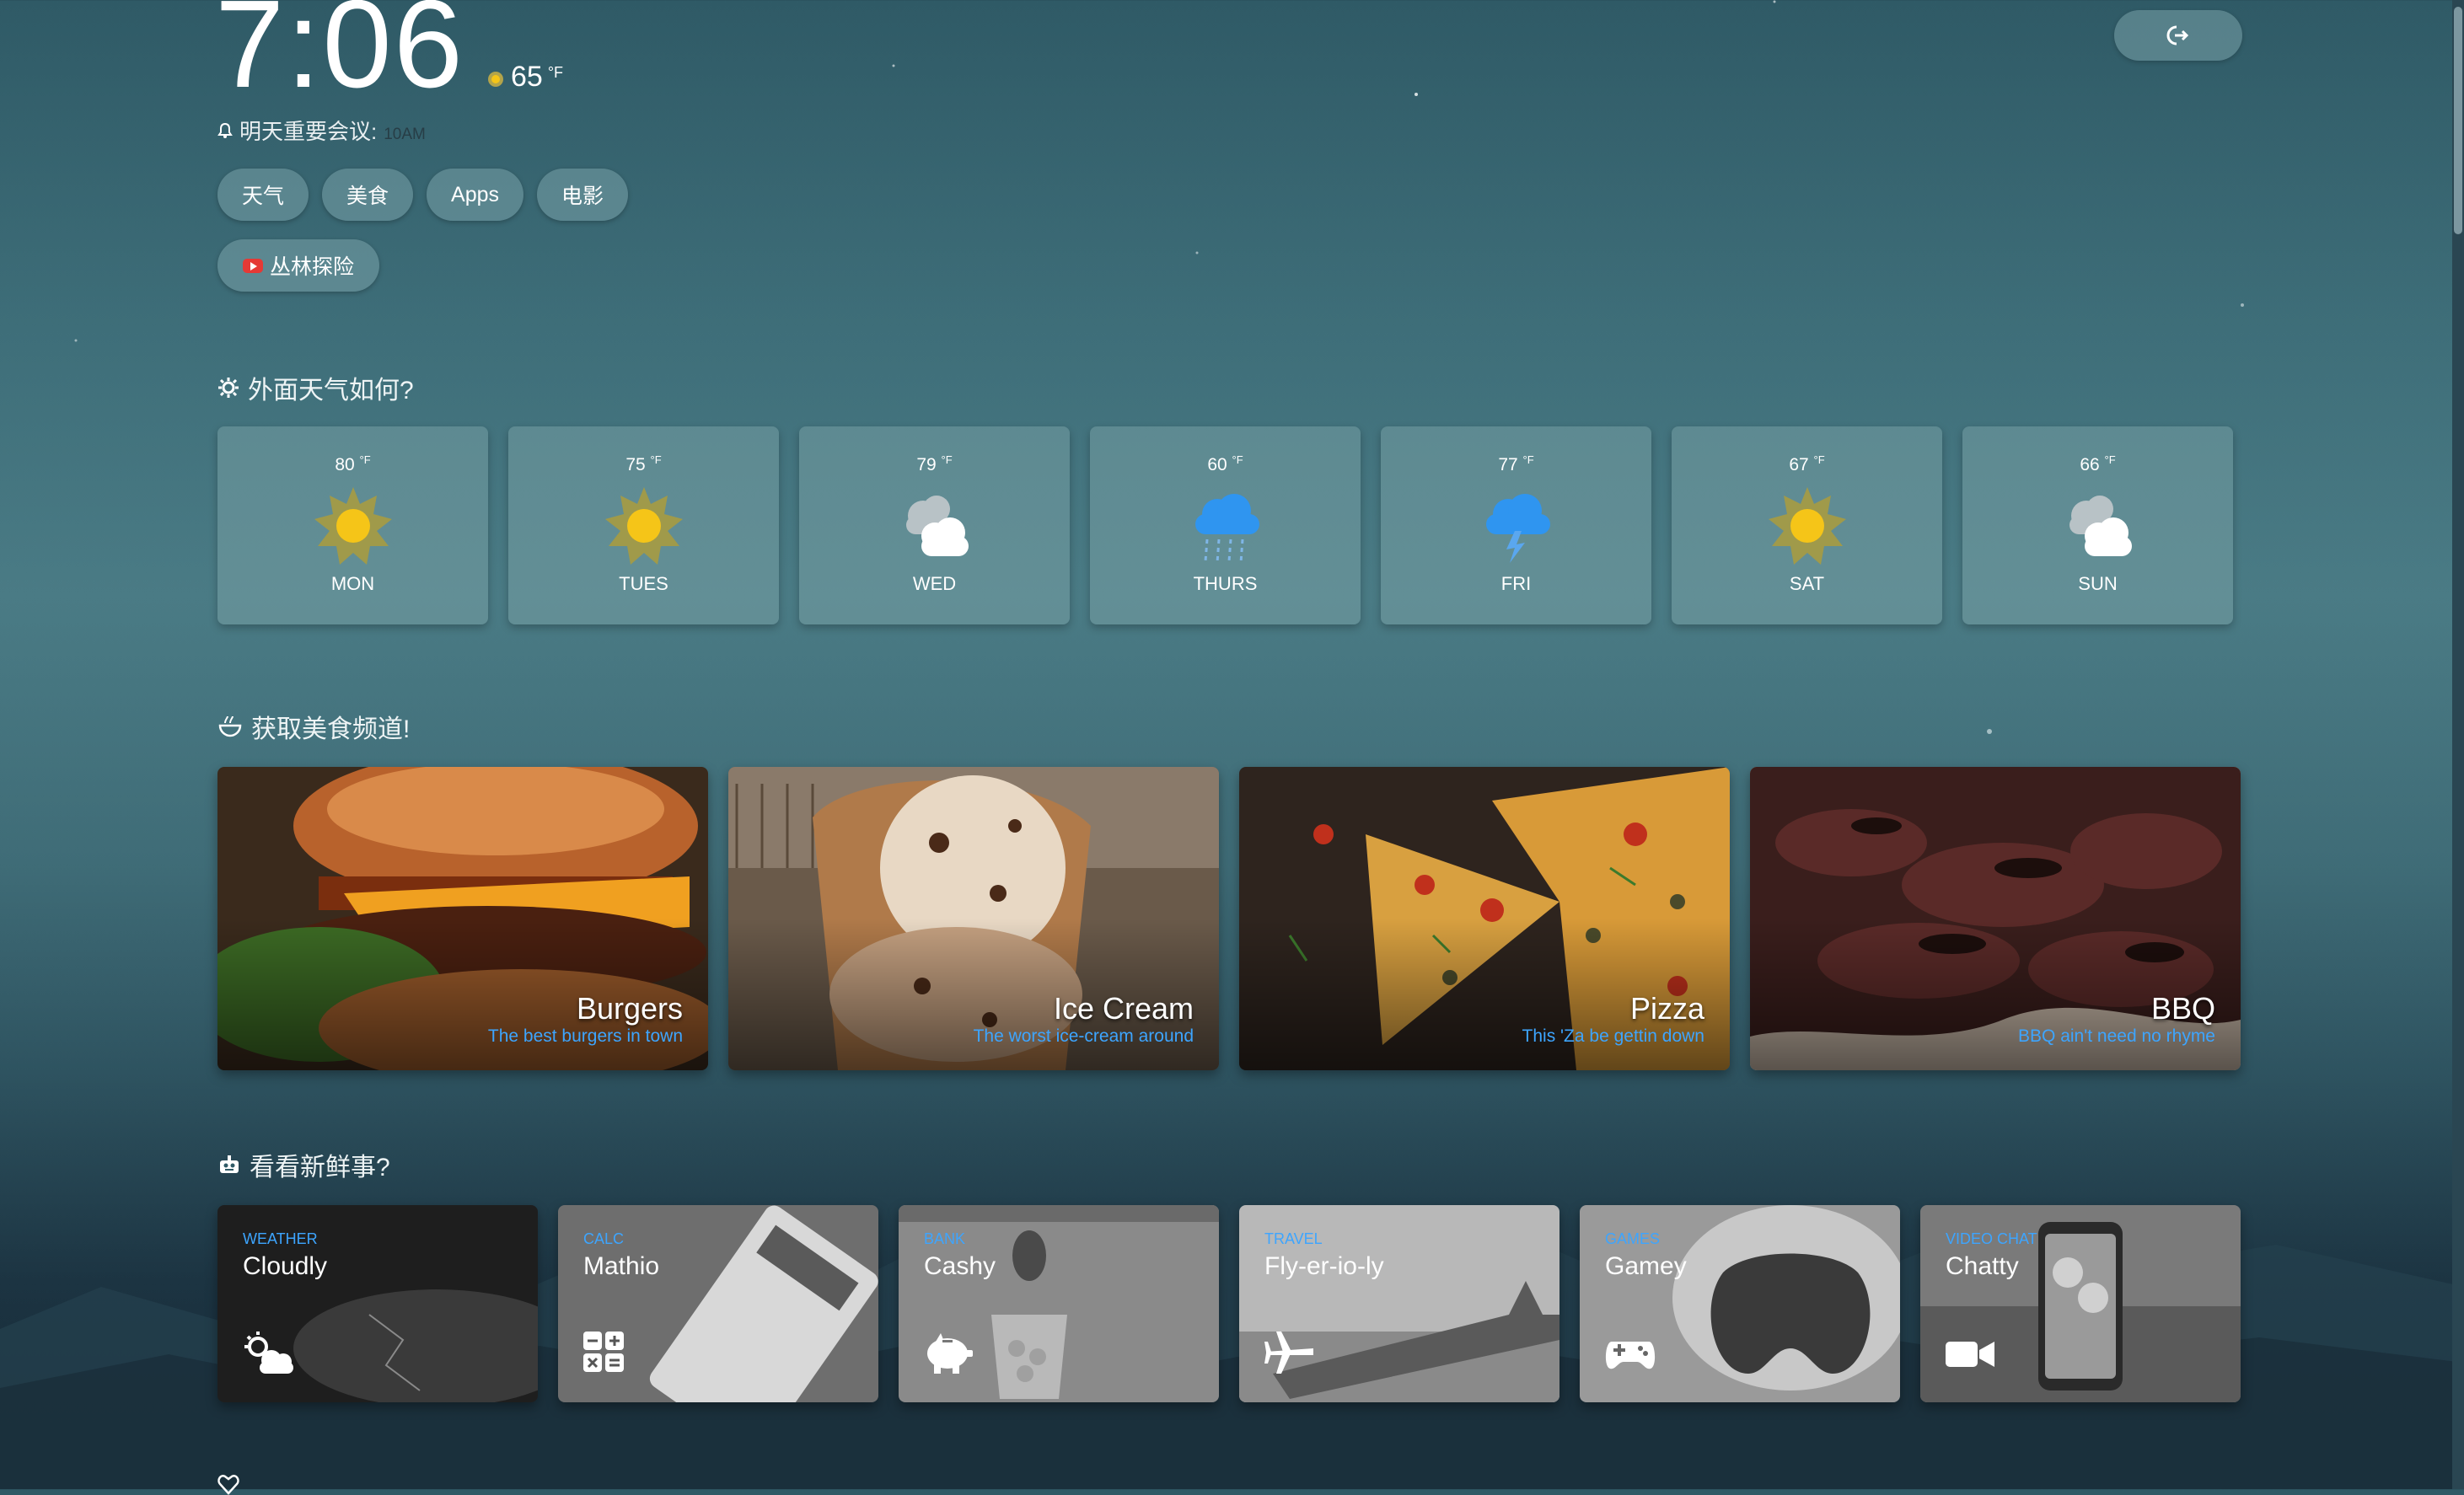 The width and height of the screenshot is (2464, 1495). I want to click on apps-section-label: 看看新鲜事?, so click(320, 1168).